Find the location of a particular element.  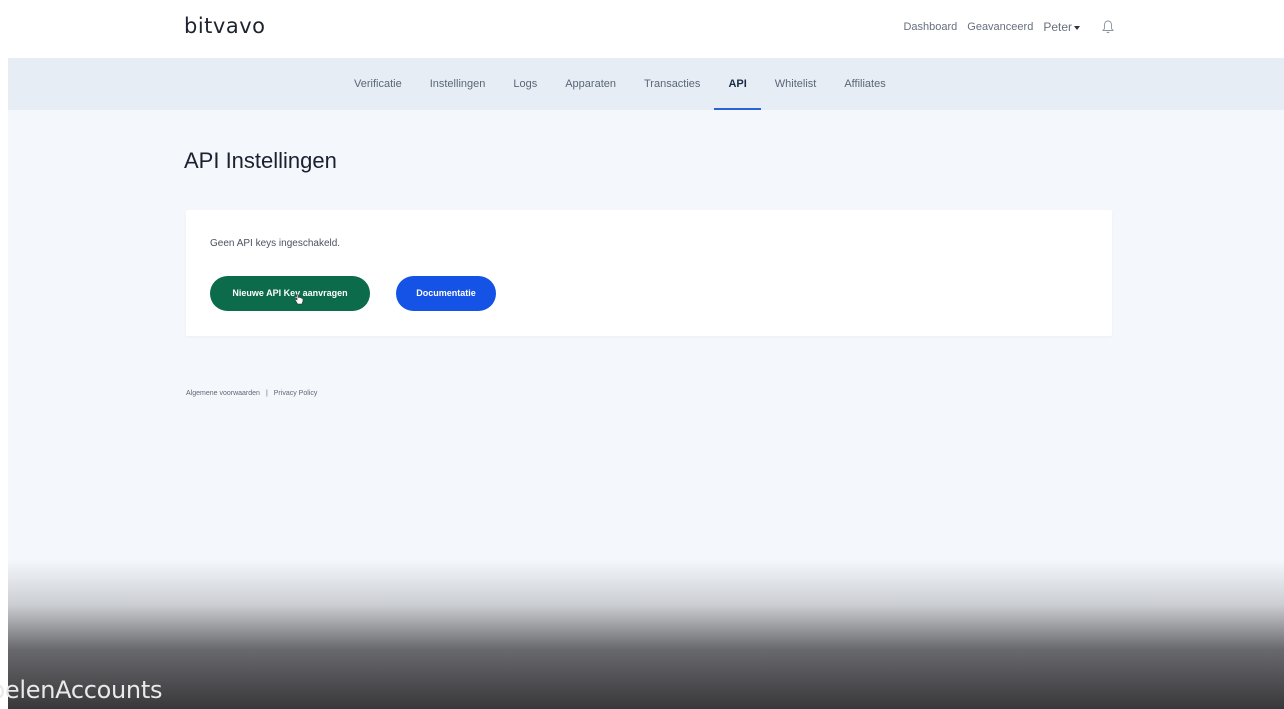

page-title: API Instellingen is located at coordinates (260, 160).